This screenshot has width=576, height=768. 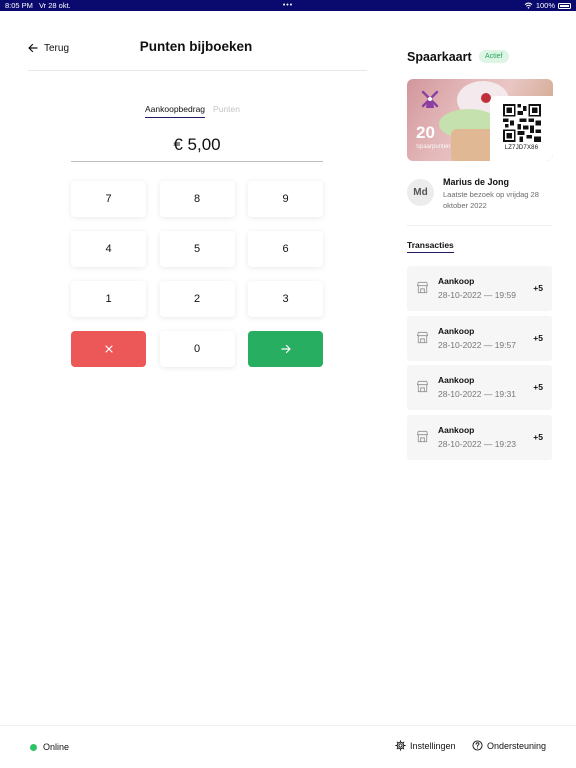 I want to click on connection-status-label: Online, so click(x=56, y=747).